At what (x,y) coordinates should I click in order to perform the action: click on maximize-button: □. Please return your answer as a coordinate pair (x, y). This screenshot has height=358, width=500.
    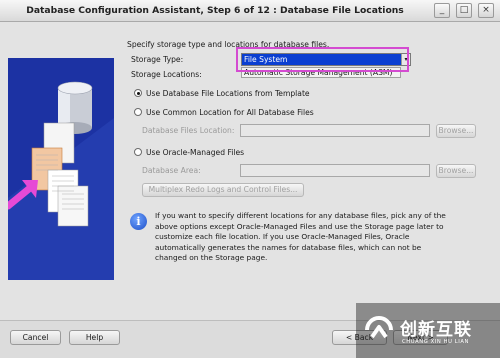
    Looking at the image, I should click on (464, 10).